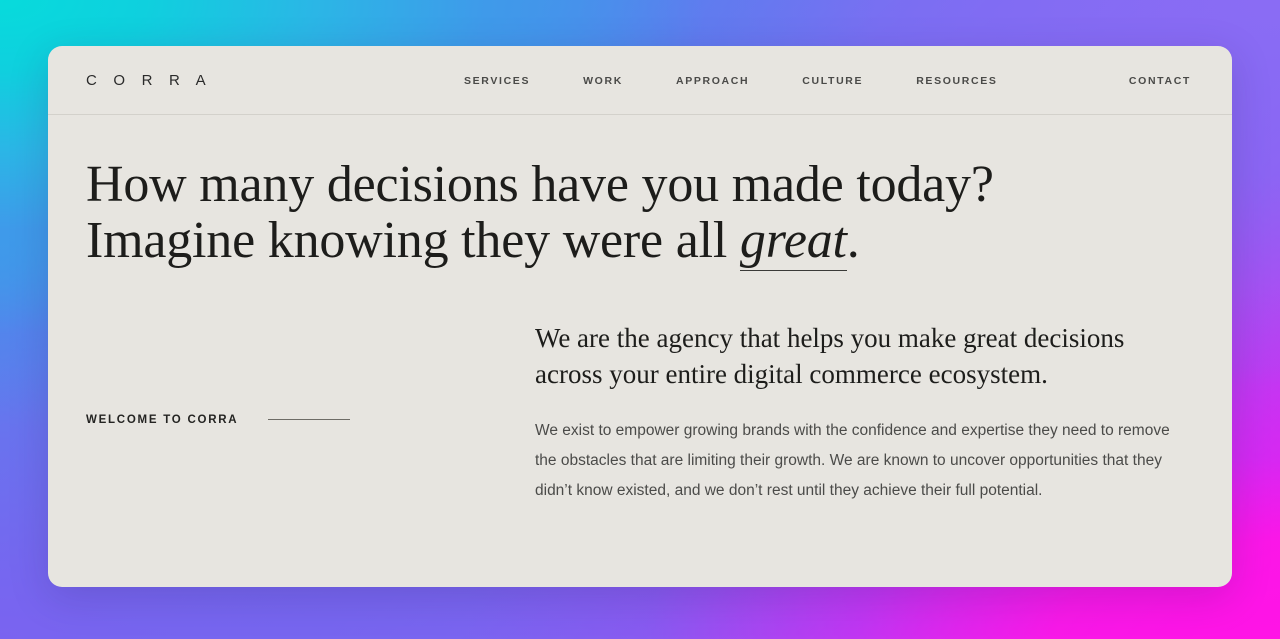  What do you see at coordinates (1160, 80) in the screenshot?
I see `nav-item-contact: CONTACT` at bounding box center [1160, 80].